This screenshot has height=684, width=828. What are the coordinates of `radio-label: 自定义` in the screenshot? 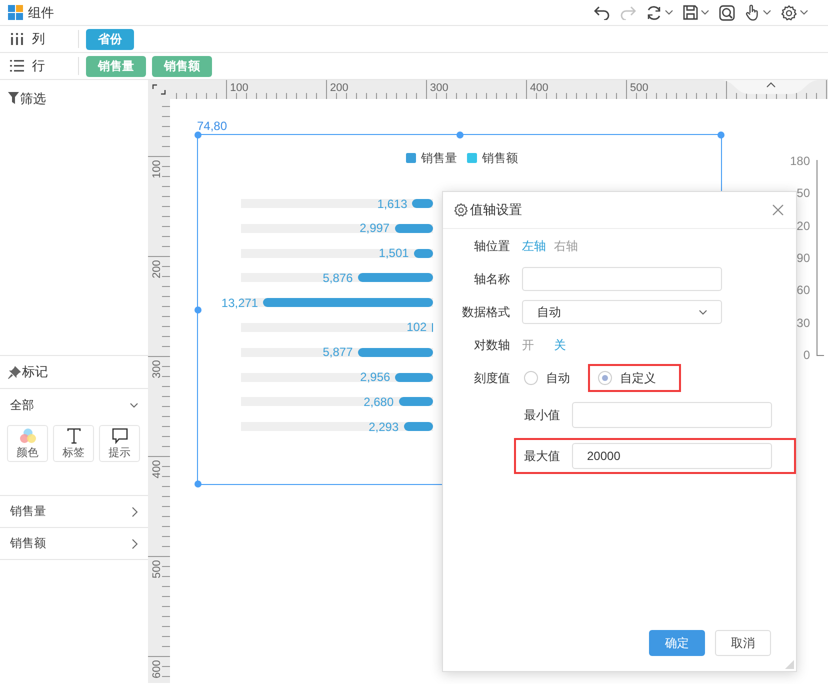 It's located at (638, 378).